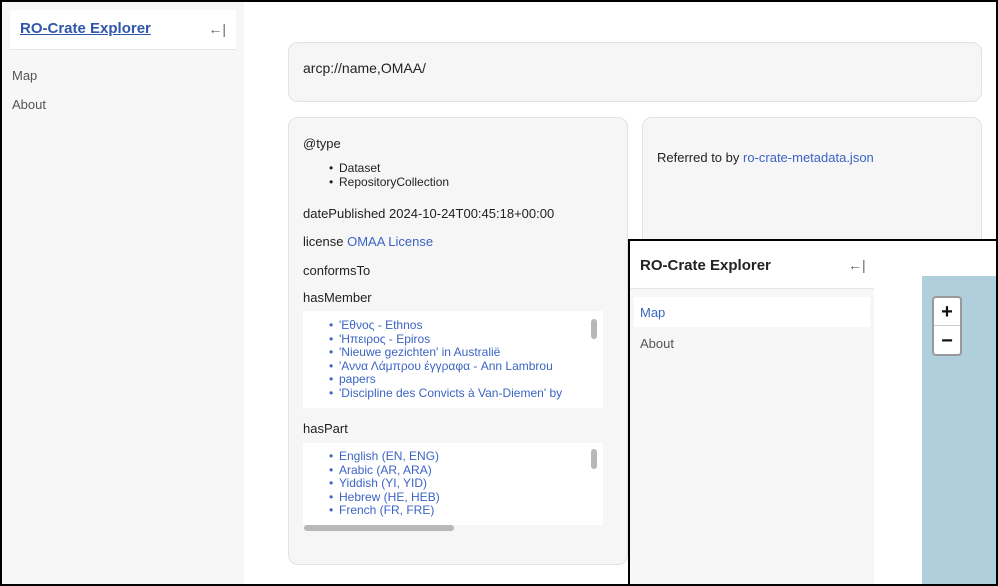  Describe the element at coordinates (379, 528) in the screenshot. I see `horizontal-scrollbar` at that location.